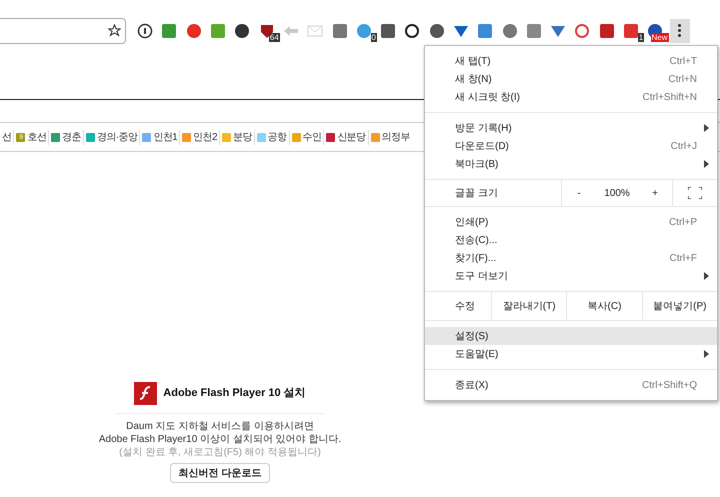 The width and height of the screenshot is (720, 497). I want to click on menu-item: 도움말(E), so click(571, 354).